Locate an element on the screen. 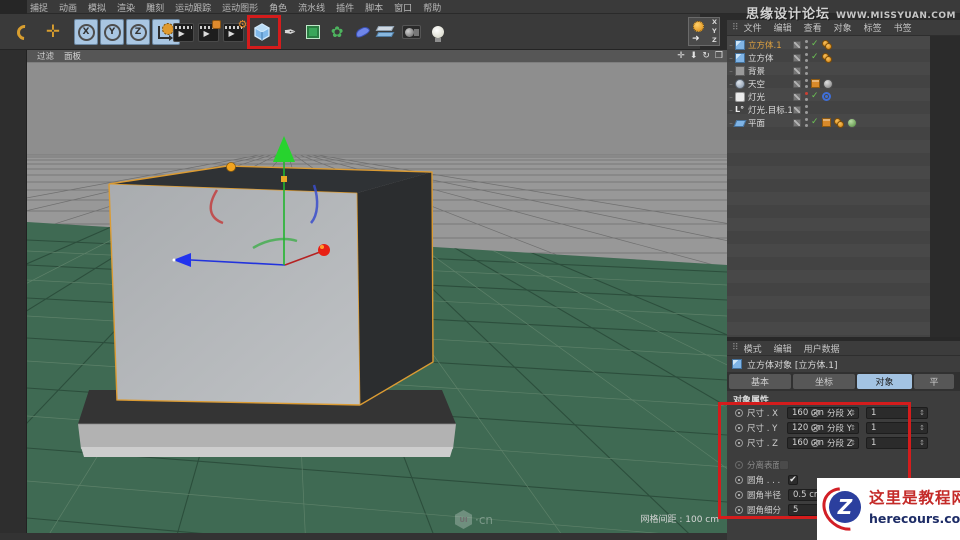 The height and width of the screenshot is (540, 960). lock-z-axis-button: Z is located at coordinates (138, 32).